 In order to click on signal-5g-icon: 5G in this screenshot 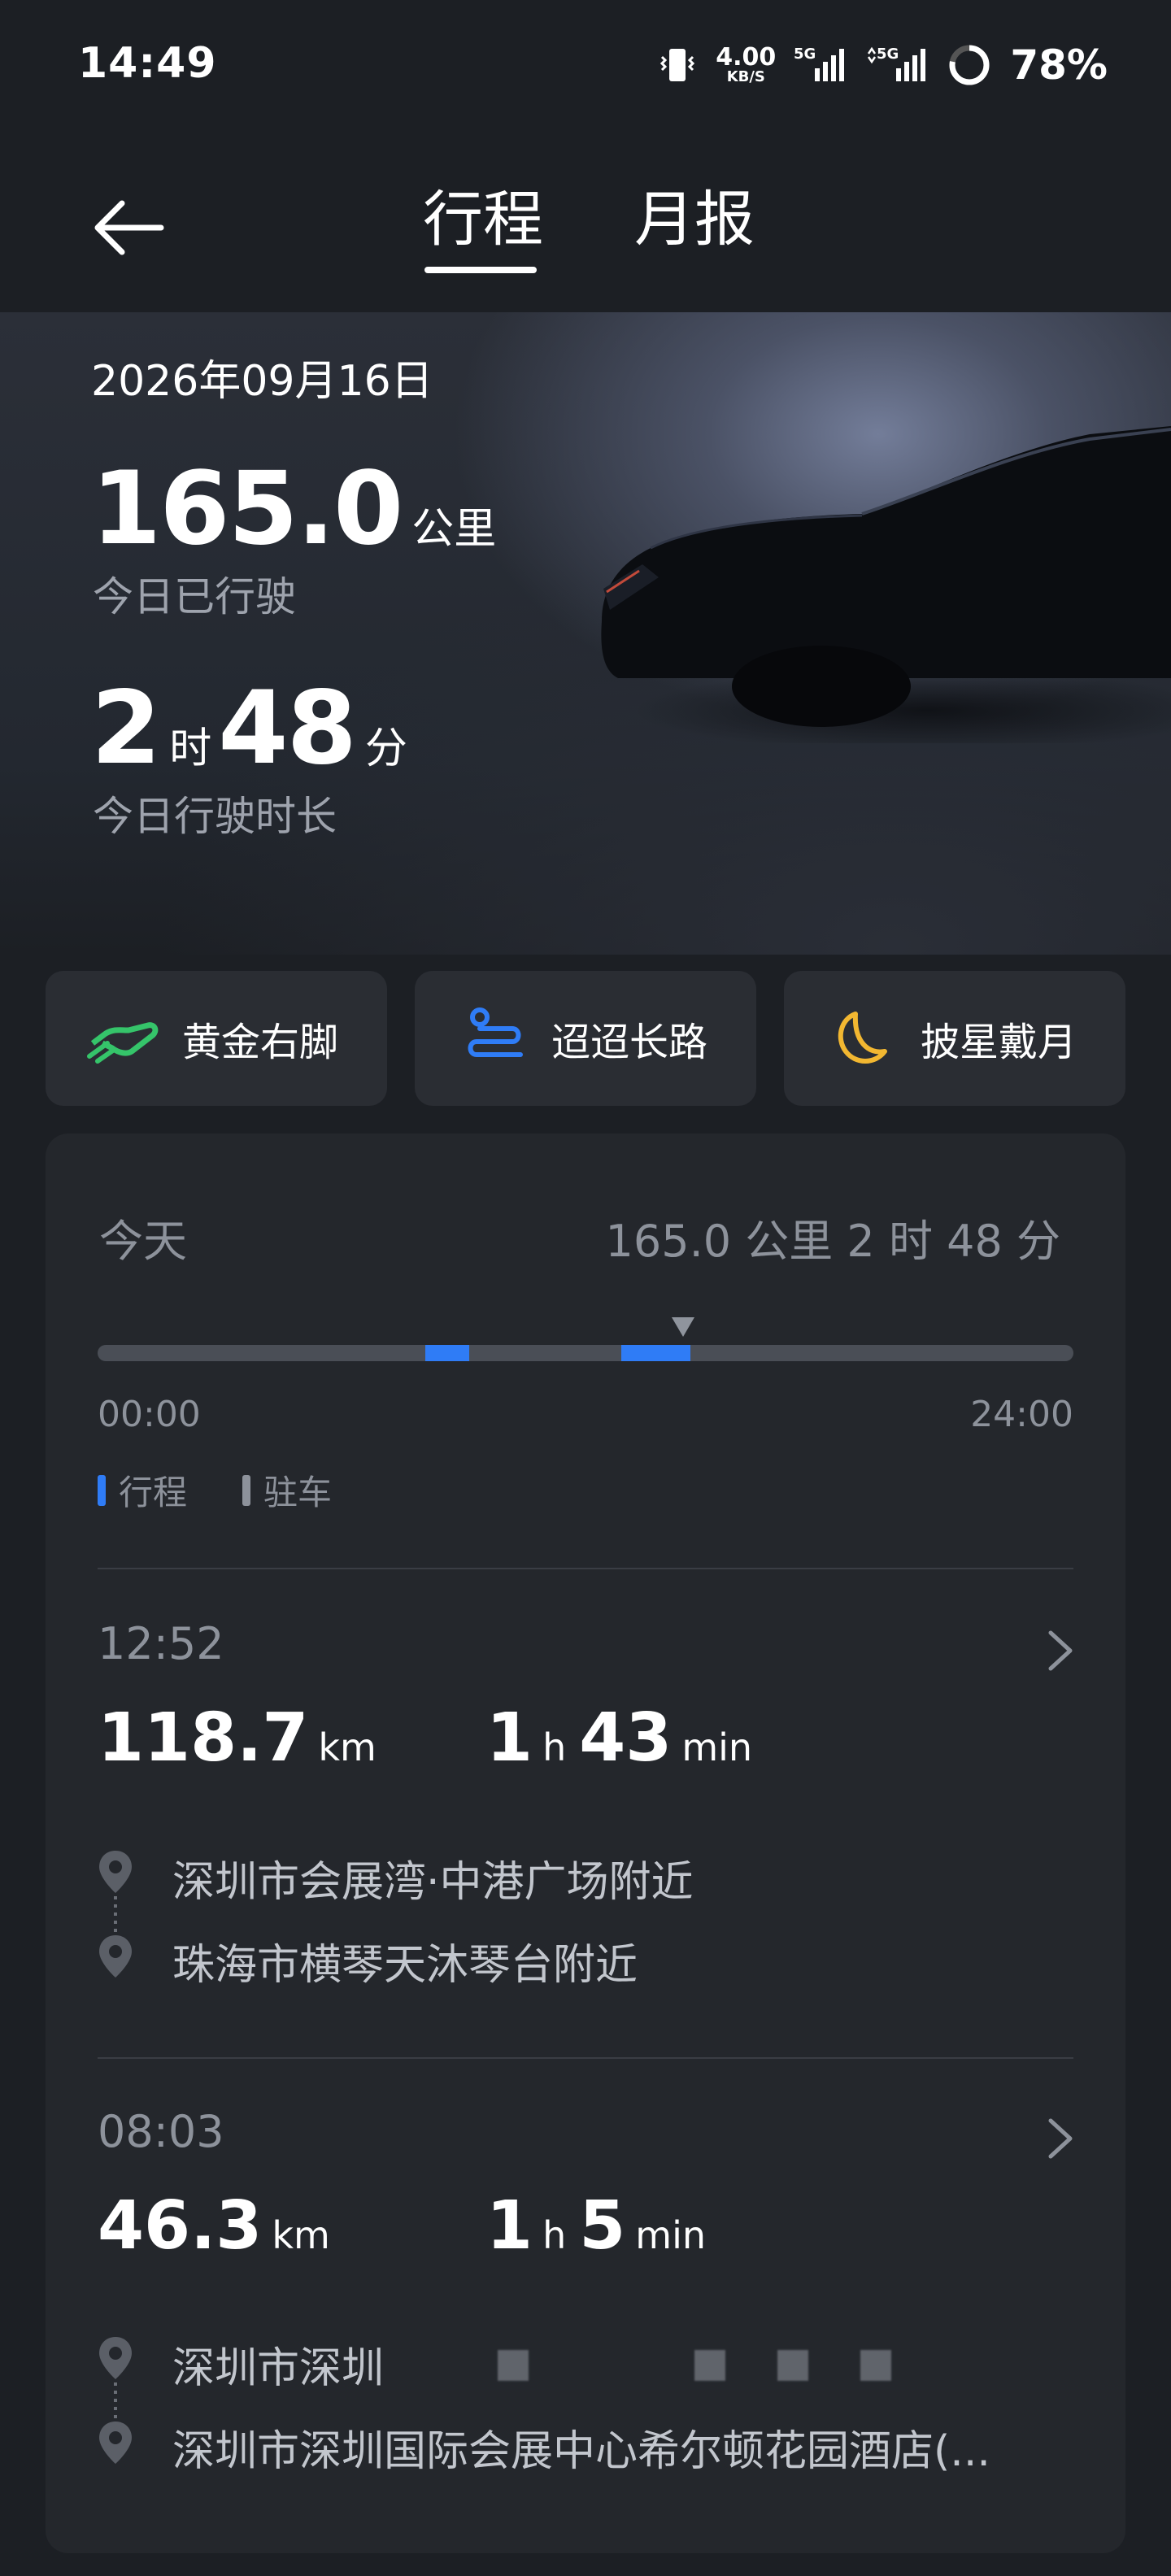, I will do `click(820, 64)`.